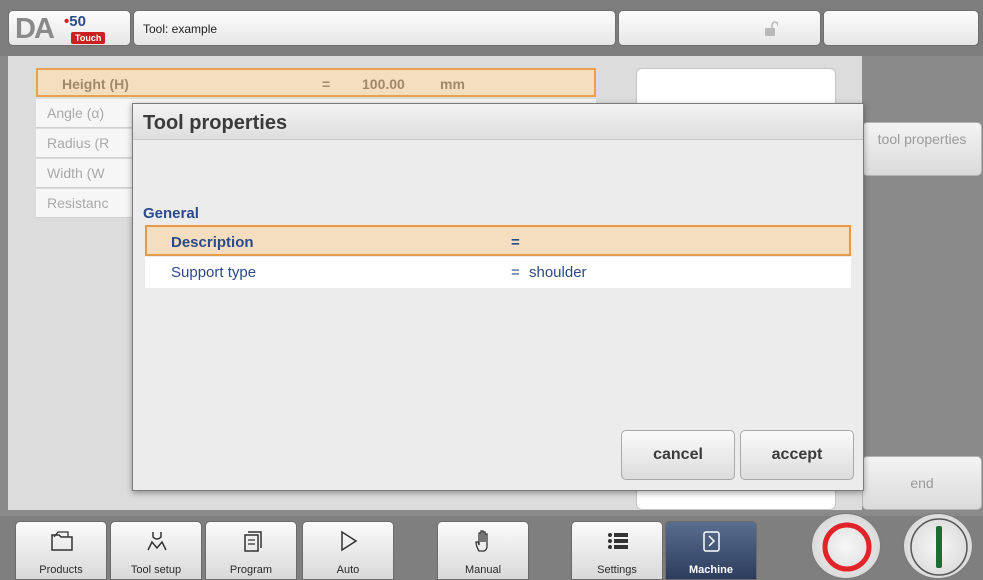 The height and width of the screenshot is (580, 983). I want to click on param-label: Radius (R, so click(78, 143).